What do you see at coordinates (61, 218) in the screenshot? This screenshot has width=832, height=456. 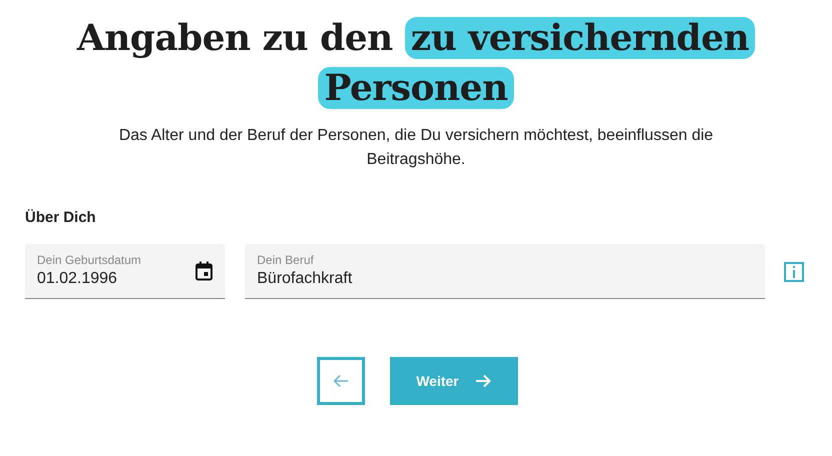 I see `section-heading: Über Dich` at bounding box center [61, 218].